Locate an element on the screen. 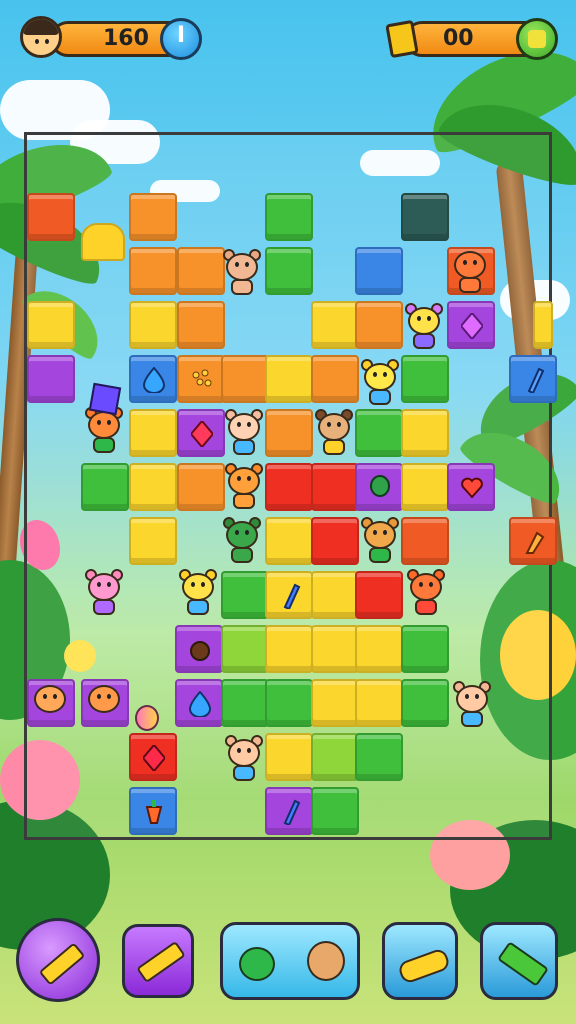  mallet-booster-button is located at coordinates (519, 961).